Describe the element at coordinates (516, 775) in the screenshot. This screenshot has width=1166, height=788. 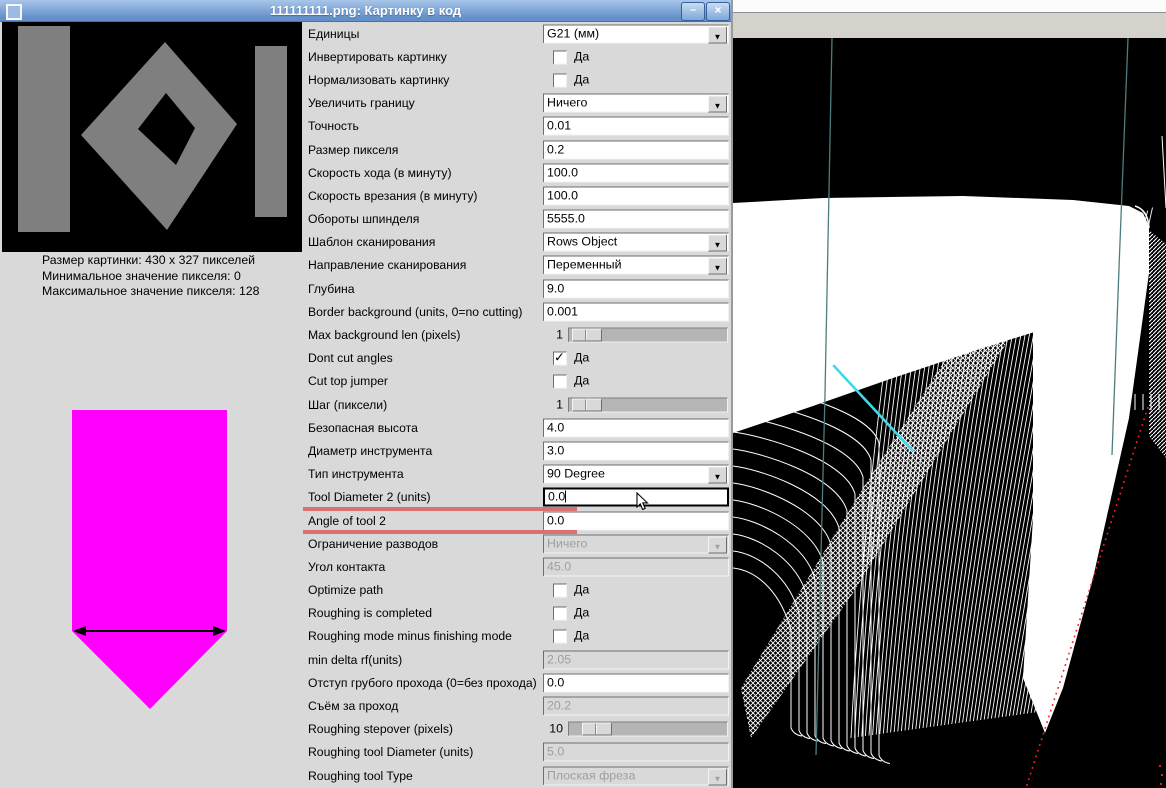
I see `form-row-roughing-tool-type: Roughing tool Type Плоская фреза ▼` at that location.